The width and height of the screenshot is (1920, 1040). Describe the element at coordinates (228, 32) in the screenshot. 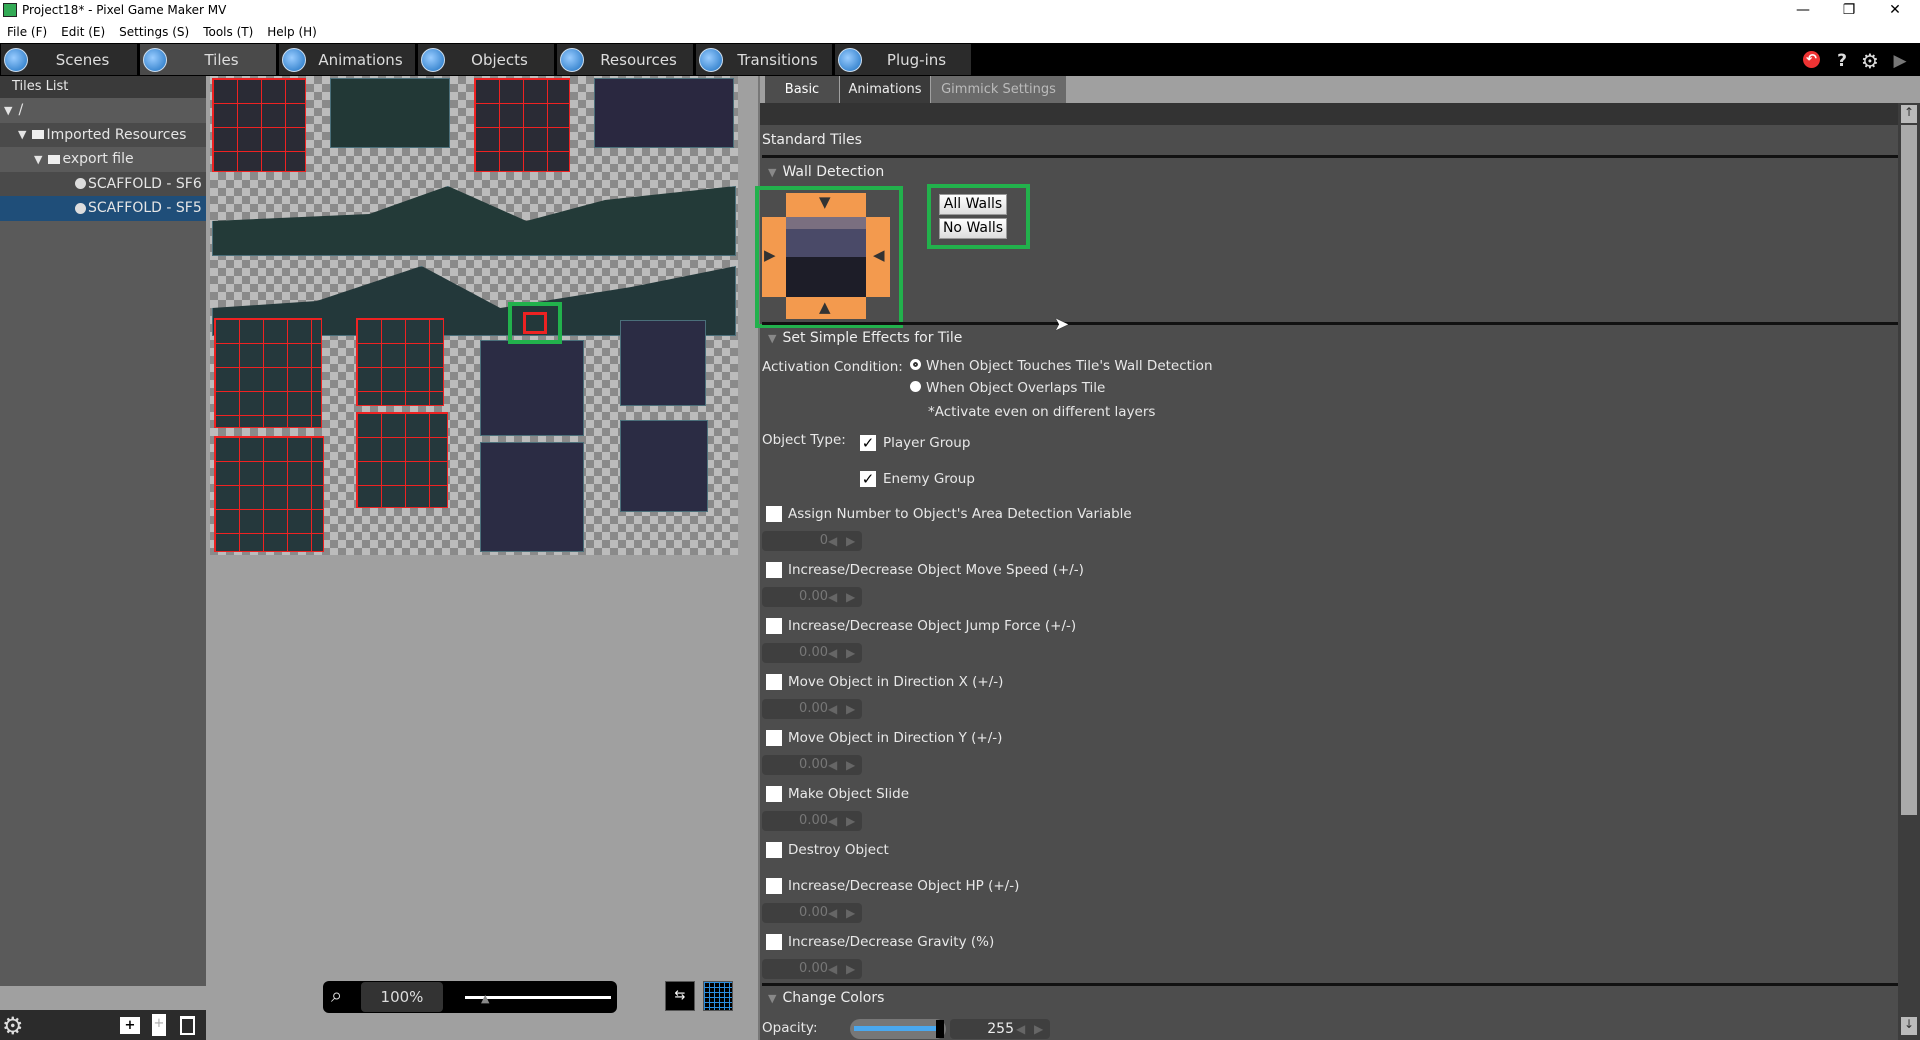

I see `menu-tools: Tools (T)` at that location.